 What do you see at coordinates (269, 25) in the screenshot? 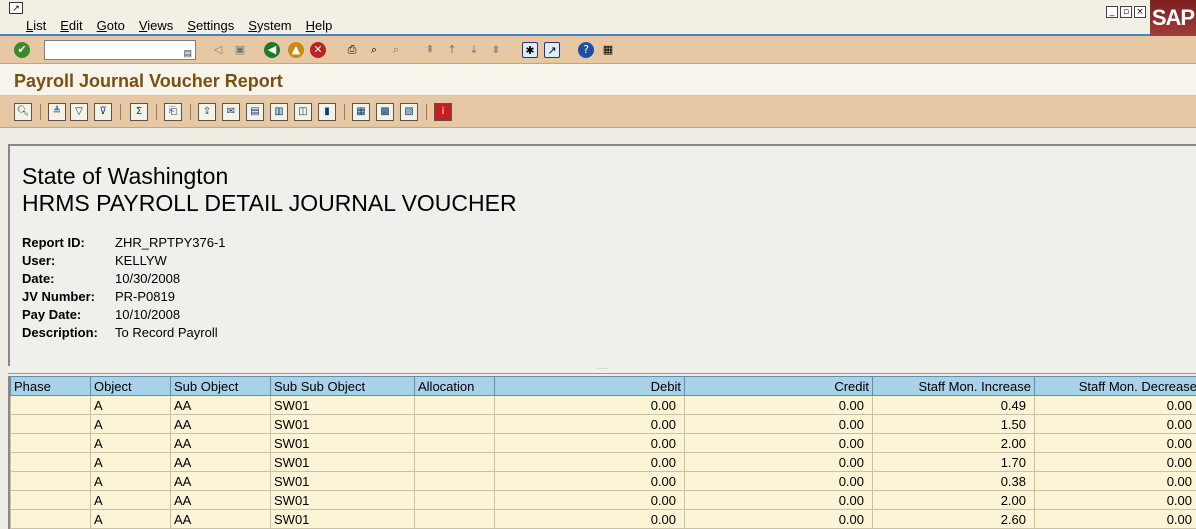
I see `menu-system: System` at bounding box center [269, 25].